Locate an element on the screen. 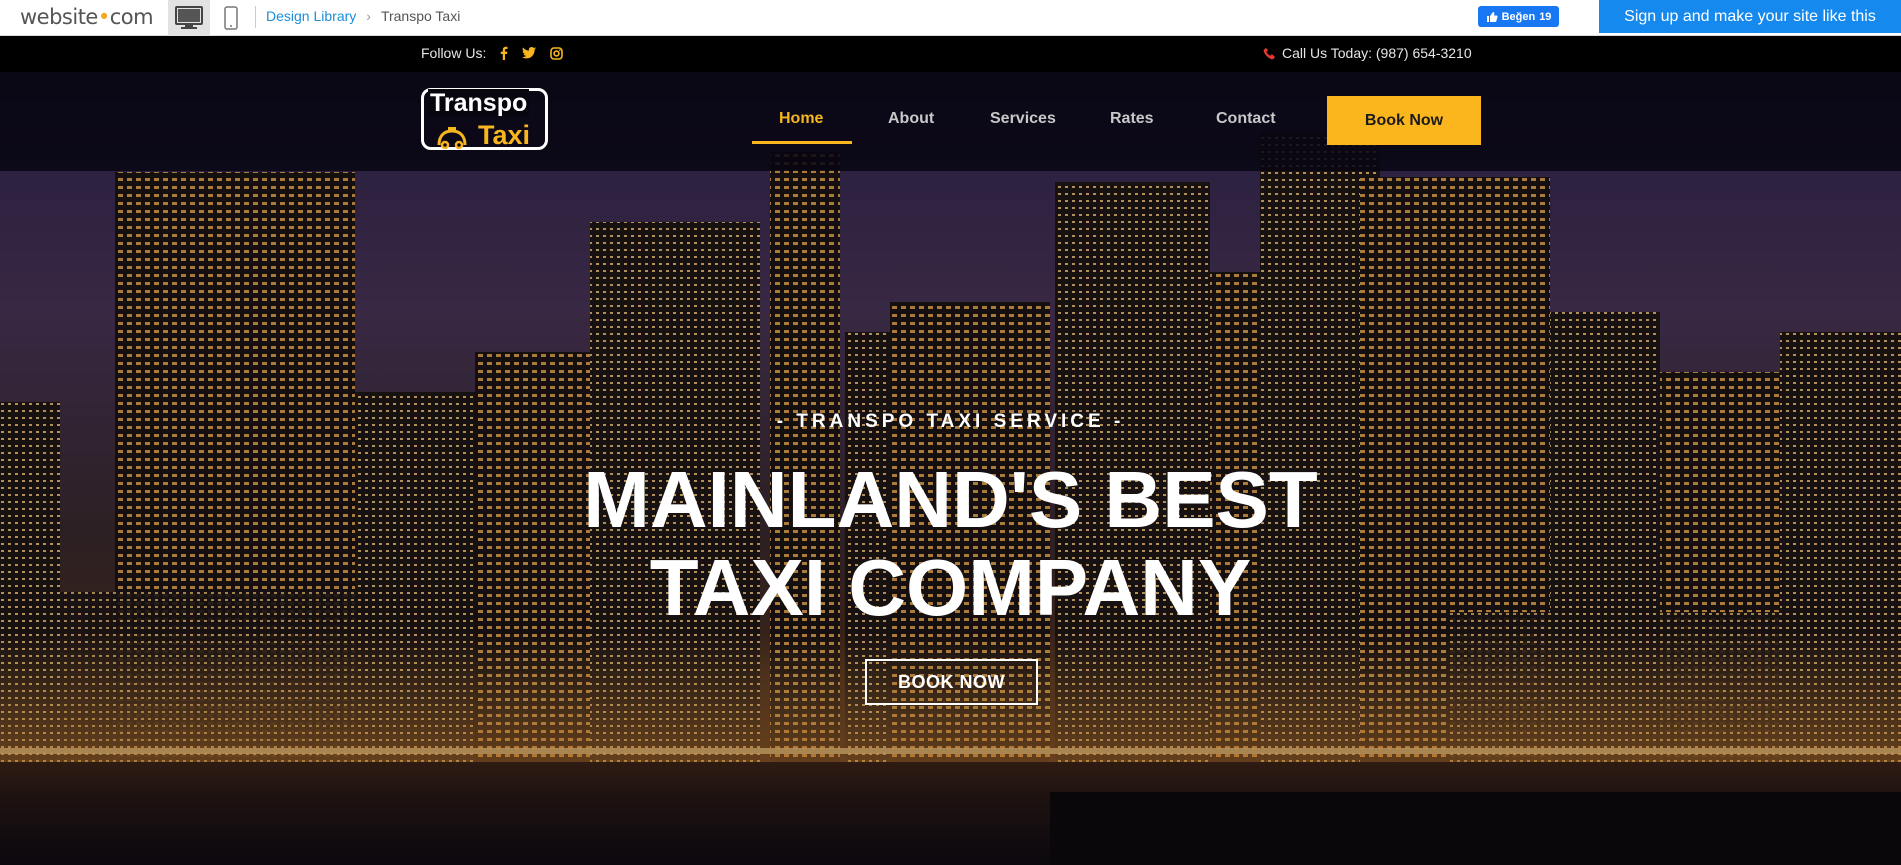  nav-services: Services is located at coordinates (1023, 119).